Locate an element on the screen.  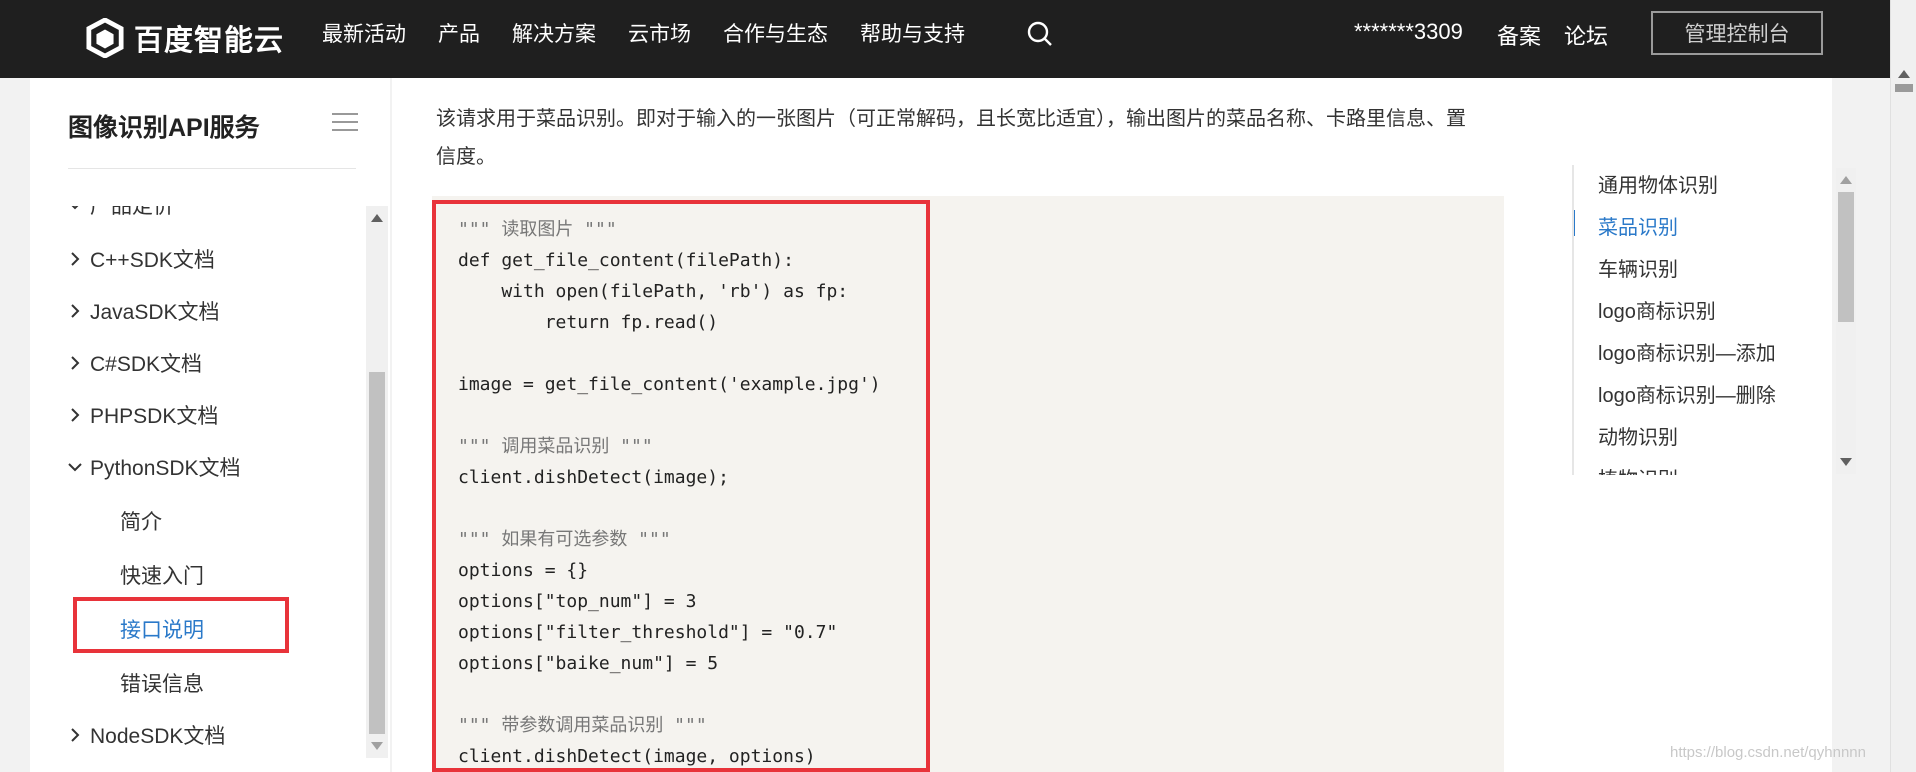
sidebar-item-label: JavaSDK文档 is located at coordinates (155, 312).